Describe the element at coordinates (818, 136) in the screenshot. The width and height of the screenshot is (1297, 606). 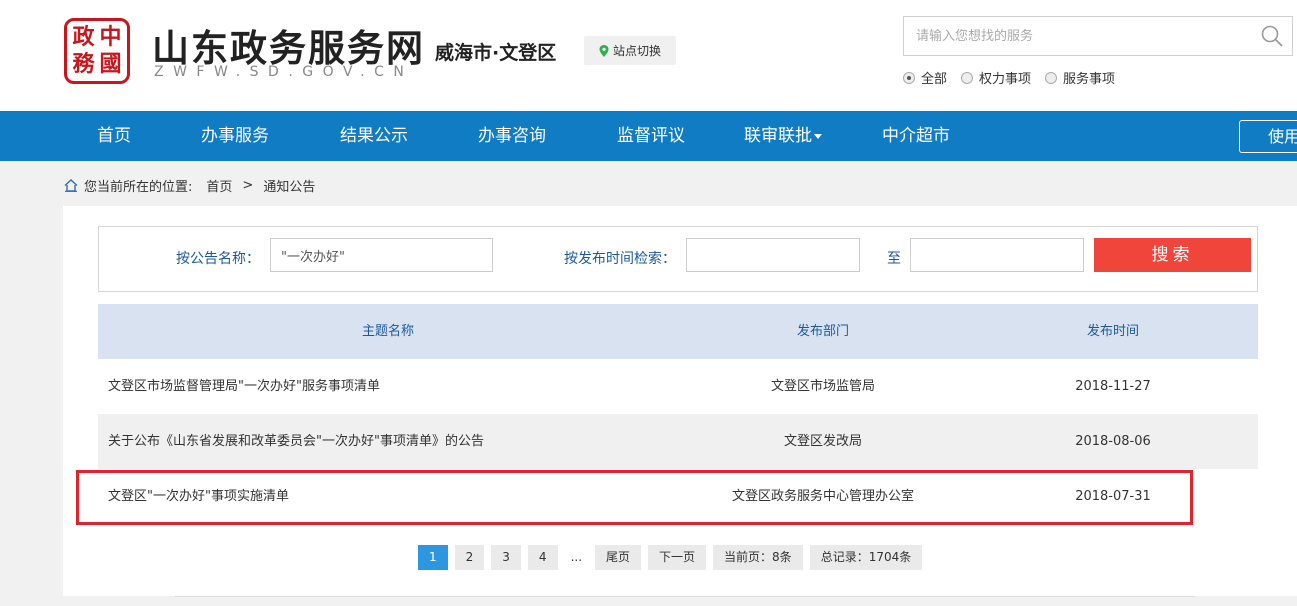
I see `caret-down-icon` at that location.